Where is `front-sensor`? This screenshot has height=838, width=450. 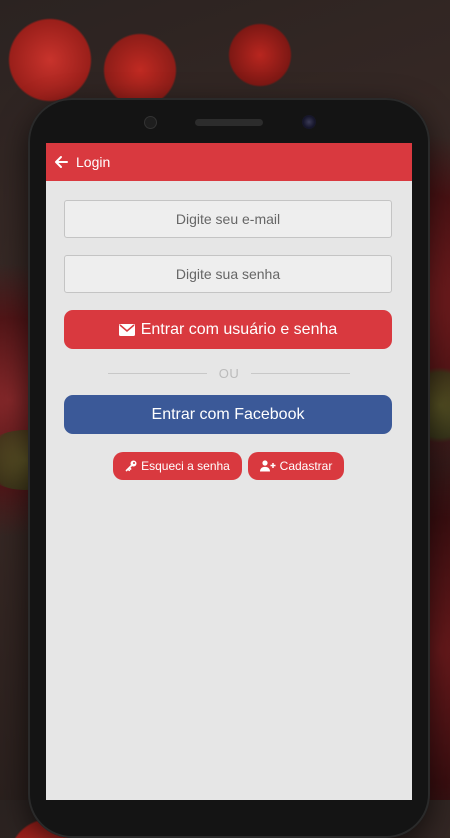
front-sensor is located at coordinates (150, 122).